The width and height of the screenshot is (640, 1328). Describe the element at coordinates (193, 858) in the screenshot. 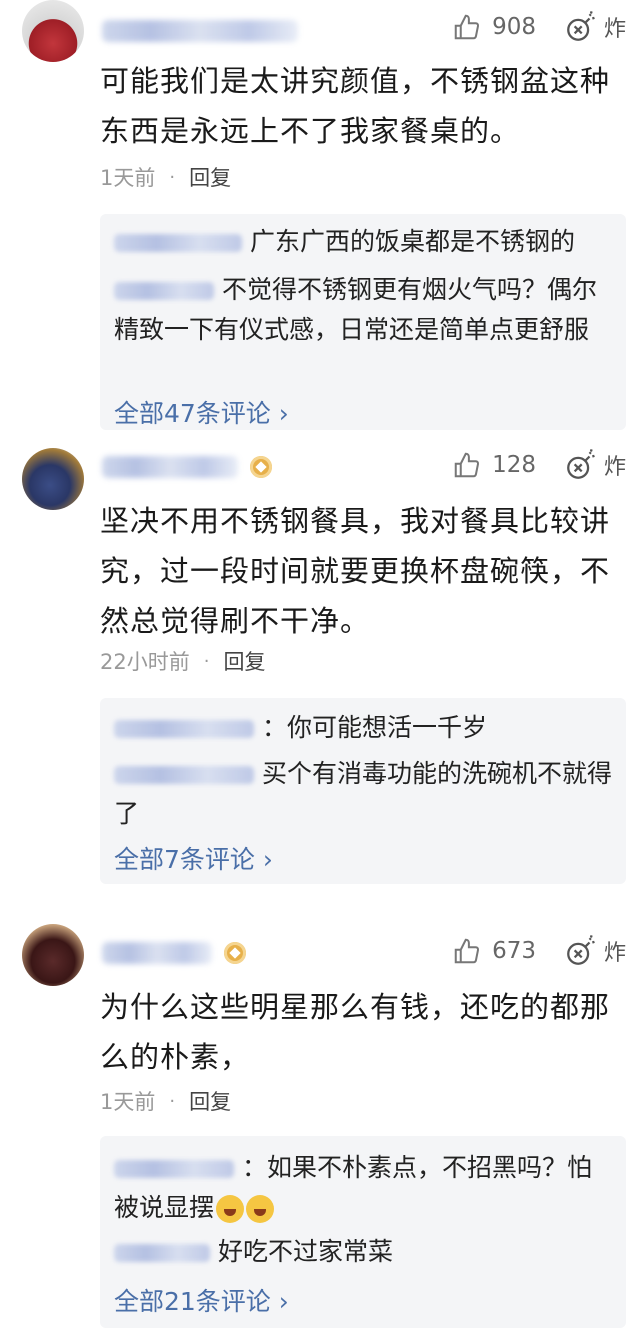

I see `view-all-replies-link: 全部7条评论 ›` at that location.